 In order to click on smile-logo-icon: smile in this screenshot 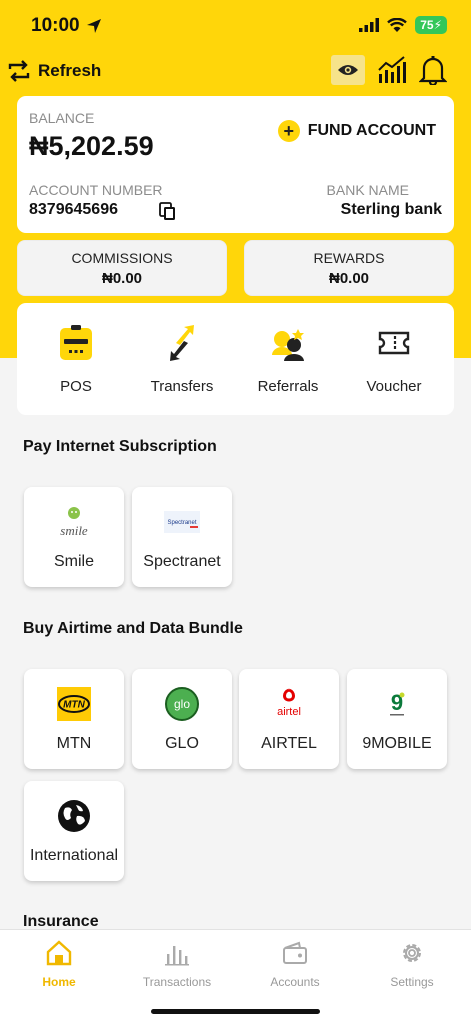, I will do `click(74, 522)`.